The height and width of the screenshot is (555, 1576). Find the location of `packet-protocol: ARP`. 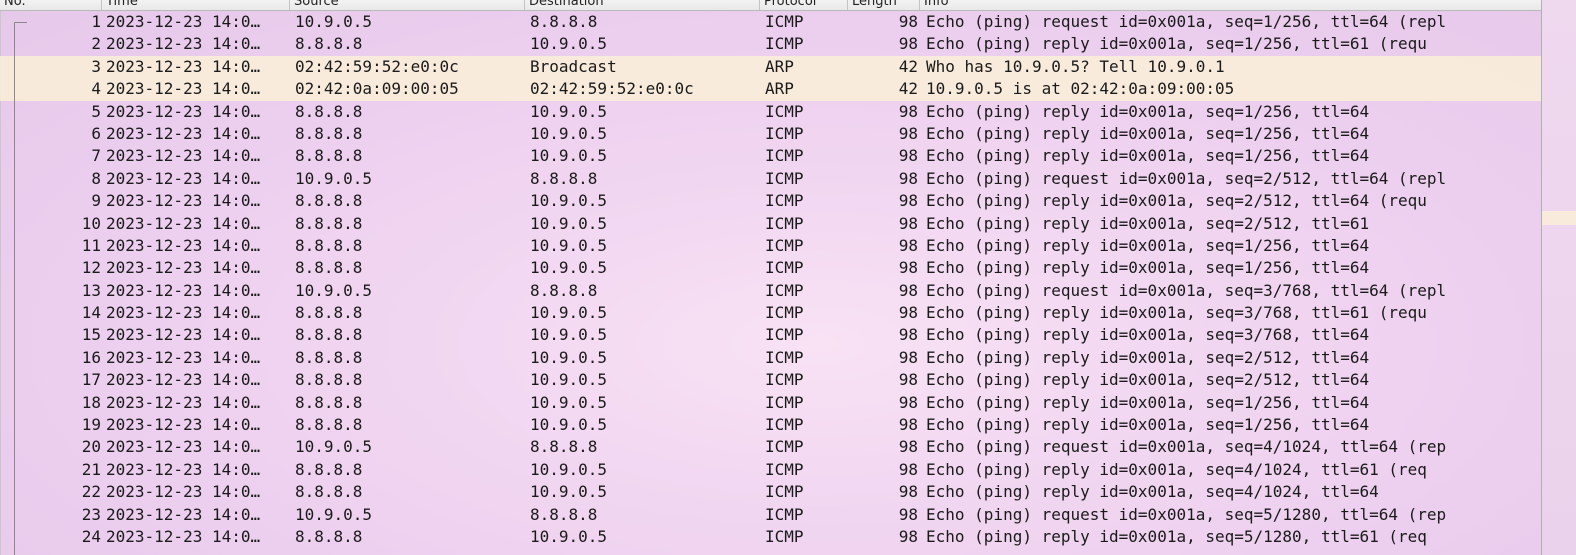

packet-protocol: ARP is located at coordinates (779, 89).